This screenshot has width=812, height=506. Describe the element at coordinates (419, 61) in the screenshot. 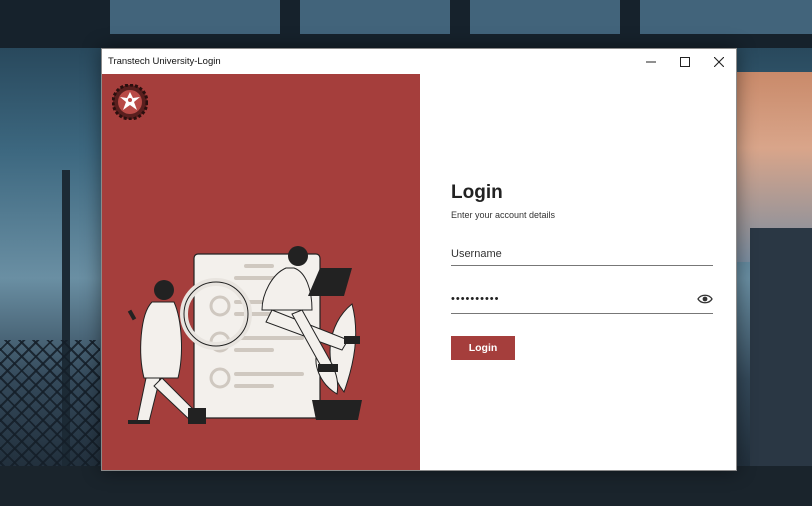

I see `title-bar: Transtech University-Login` at that location.